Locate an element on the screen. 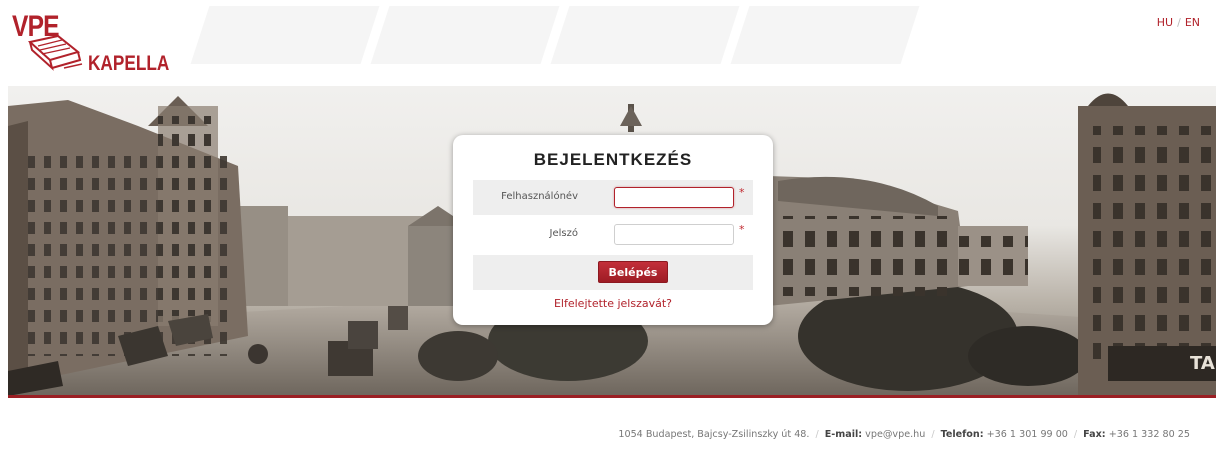 The image size is (1216, 464). footer-phone-value: +36 1 301 99 00 is located at coordinates (1027, 434).